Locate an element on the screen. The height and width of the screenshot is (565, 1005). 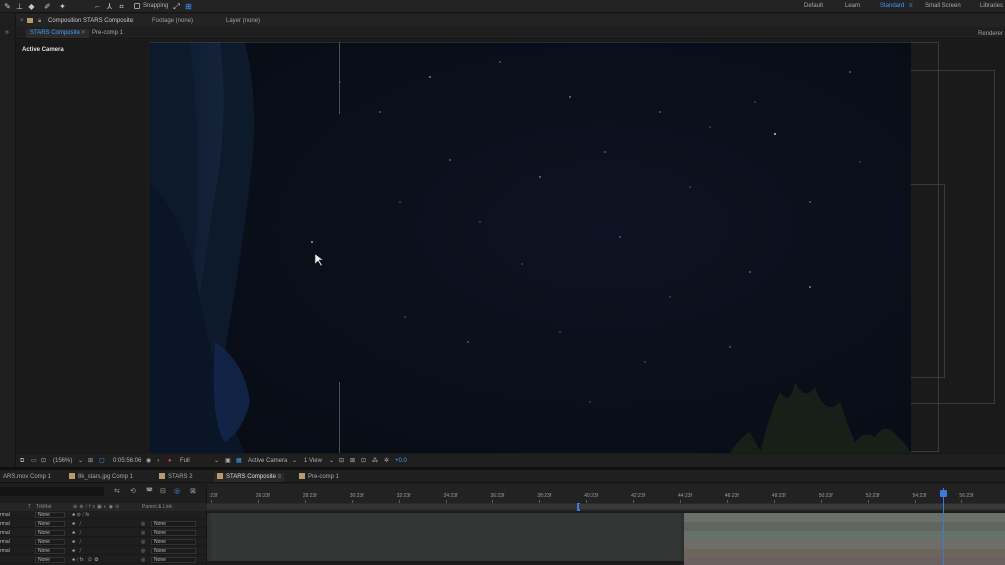
panel-menu-icon: ≡ is located at coordinates (280, 477).